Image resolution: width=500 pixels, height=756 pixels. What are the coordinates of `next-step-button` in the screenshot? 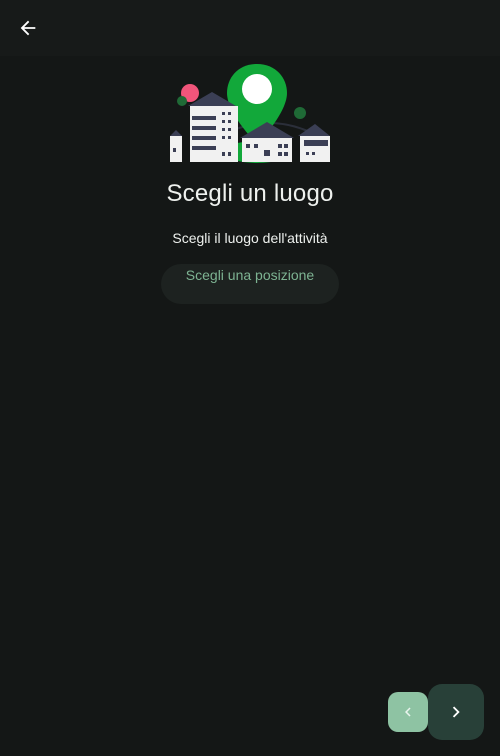 It's located at (456, 712).